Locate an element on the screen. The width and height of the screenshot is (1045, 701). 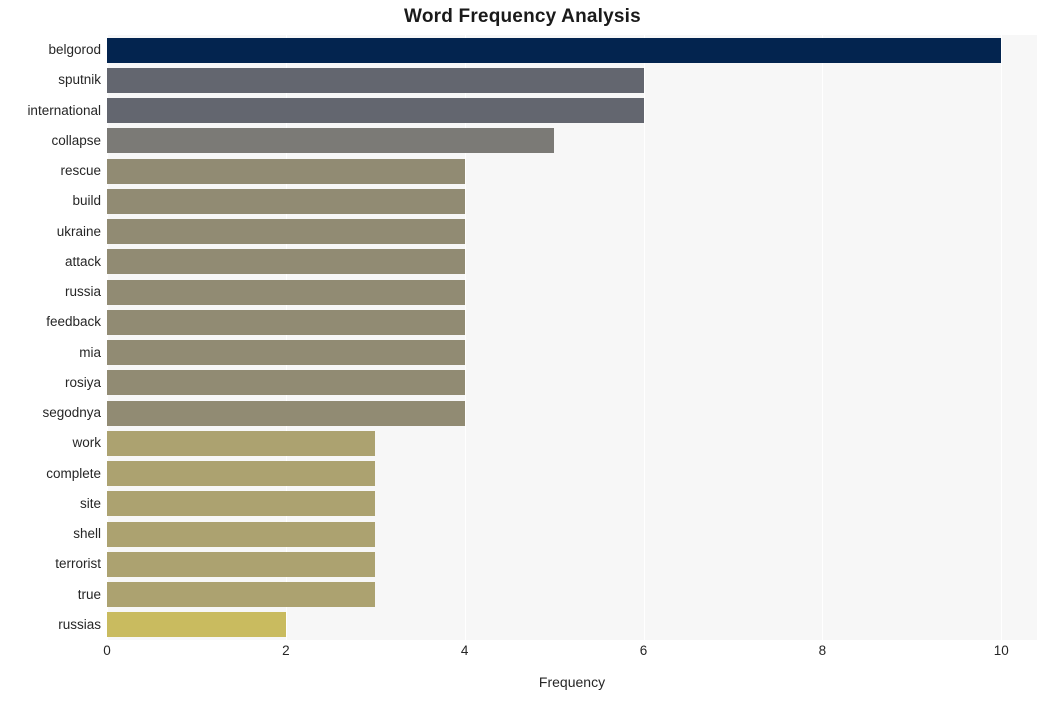
y-tick-label: true is located at coordinates (89, 594).